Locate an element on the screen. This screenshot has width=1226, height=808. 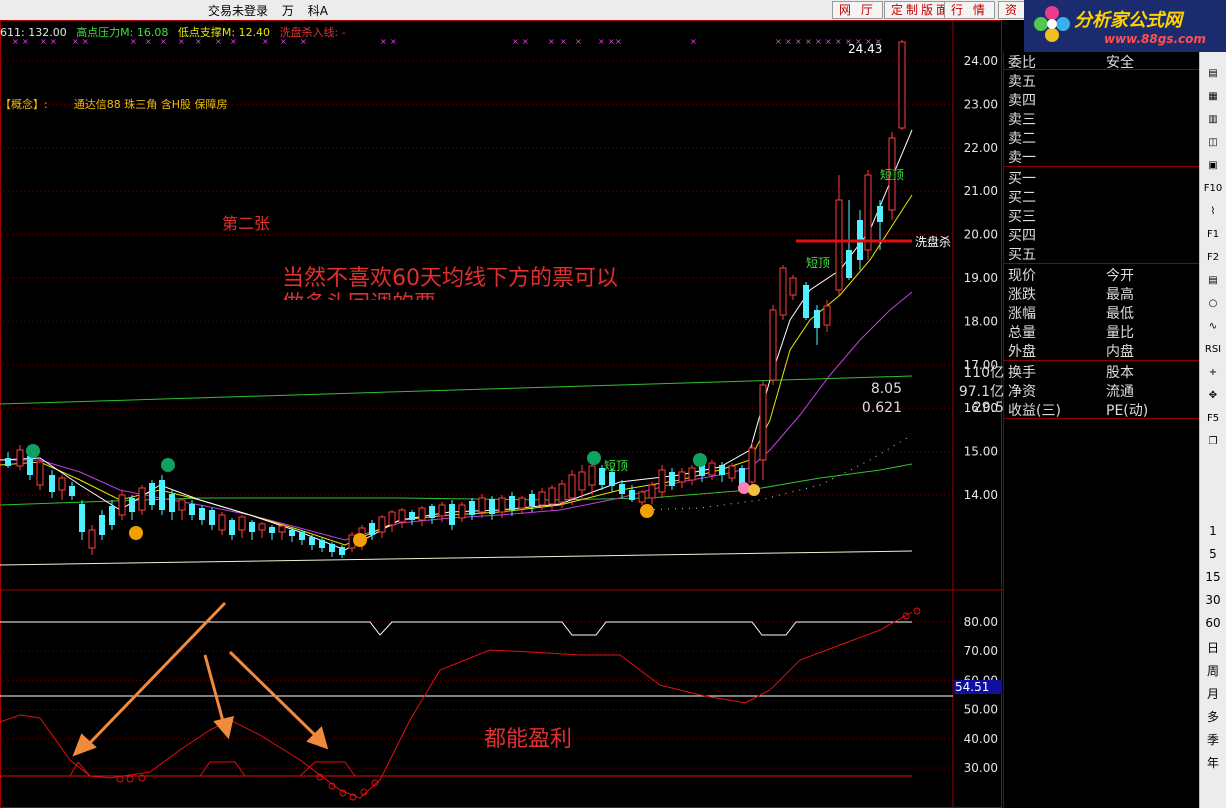
list-icon: ▤ is located at coordinates (1213, 74).